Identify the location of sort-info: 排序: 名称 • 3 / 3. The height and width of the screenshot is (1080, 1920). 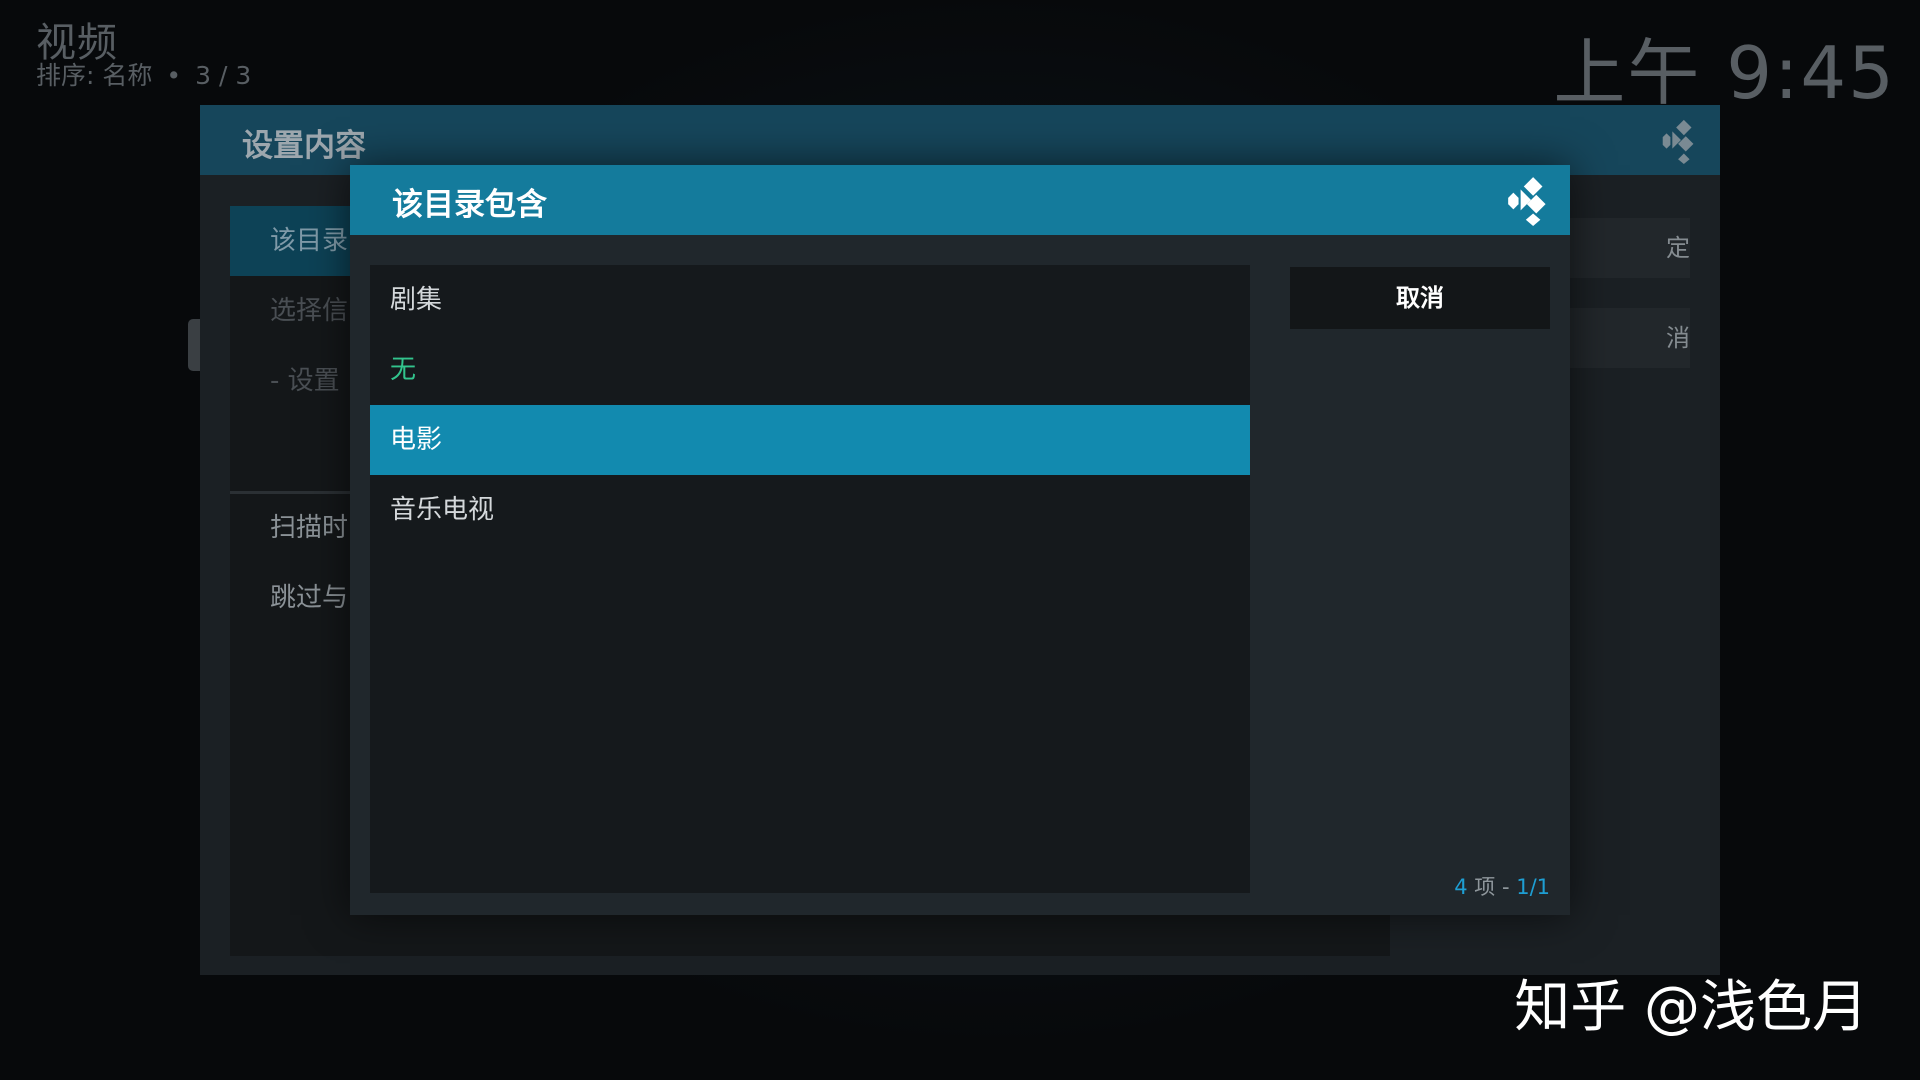
(143, 74).